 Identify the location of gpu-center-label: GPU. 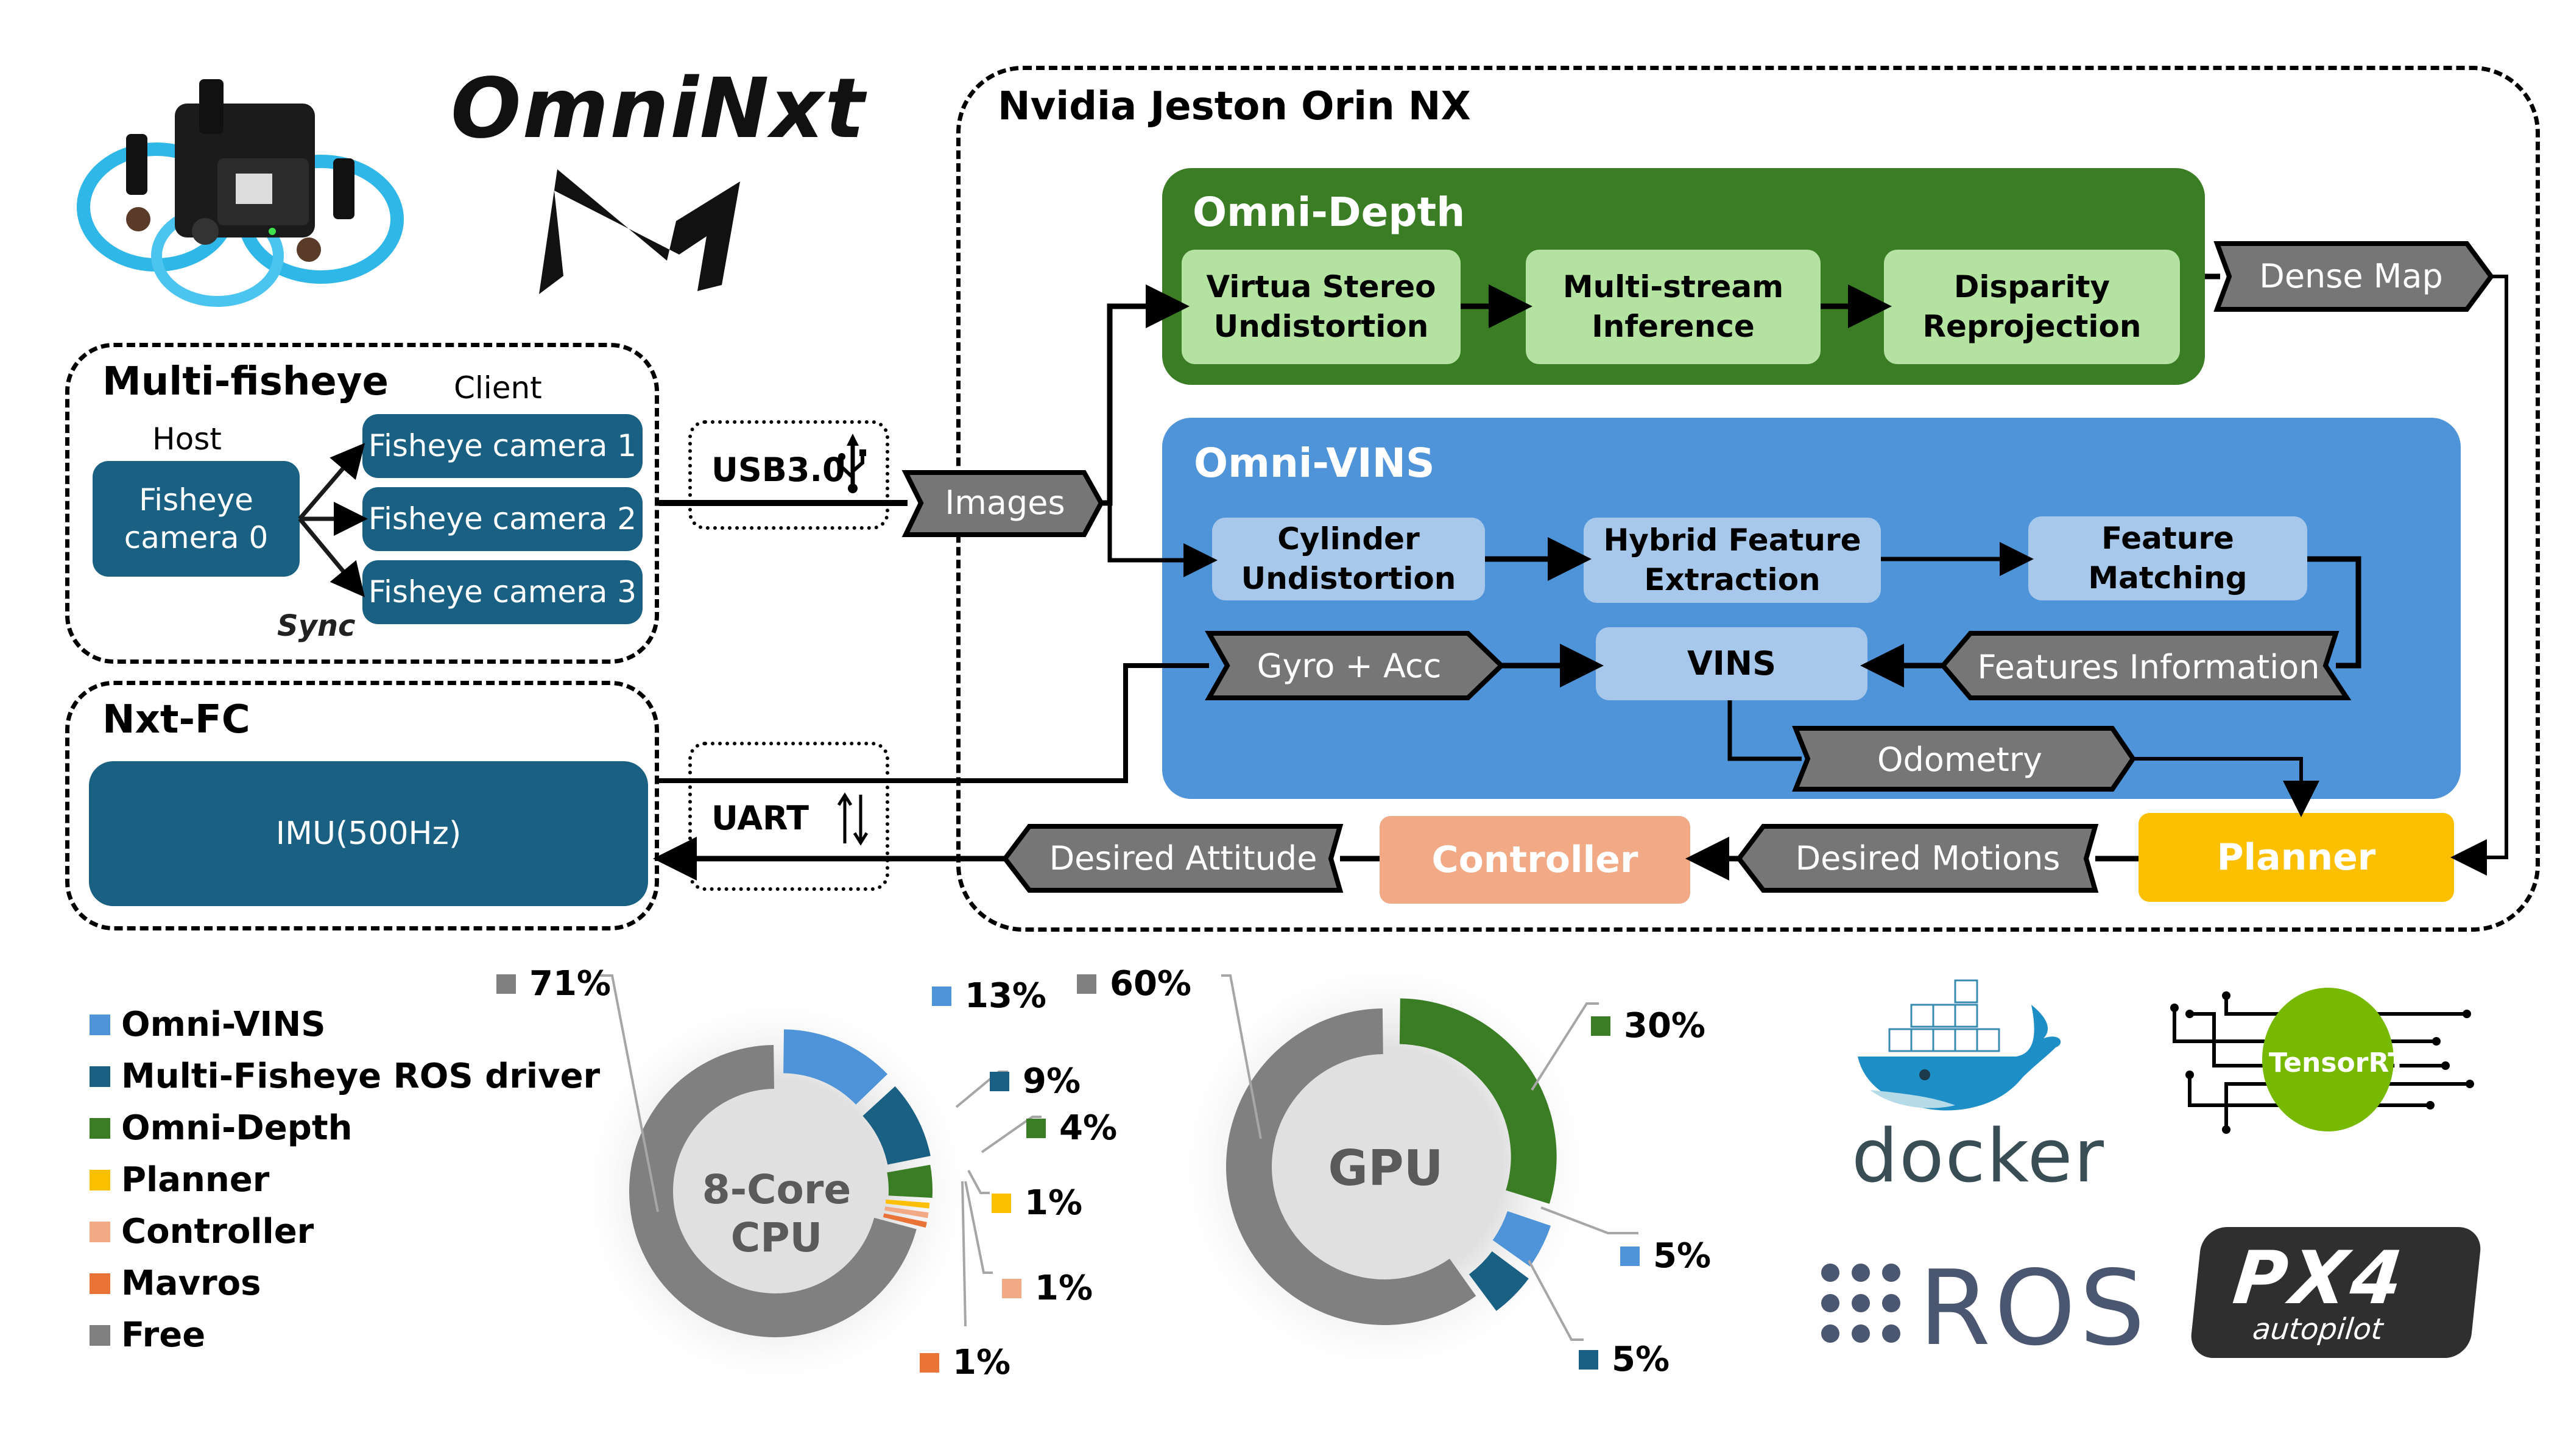
(1385, 1168).